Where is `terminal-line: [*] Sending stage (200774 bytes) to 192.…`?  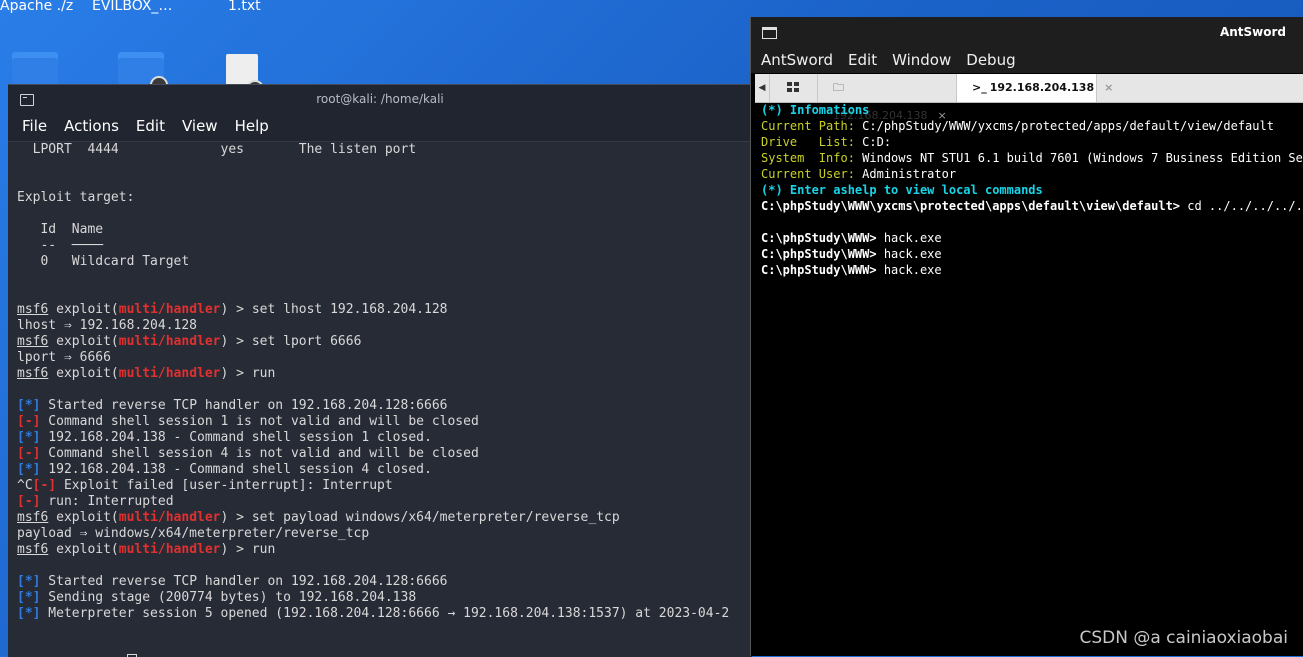
terminal-line: [*] Sending stage (200774 bytes) to 192.… is located at coordinates (384, 598).